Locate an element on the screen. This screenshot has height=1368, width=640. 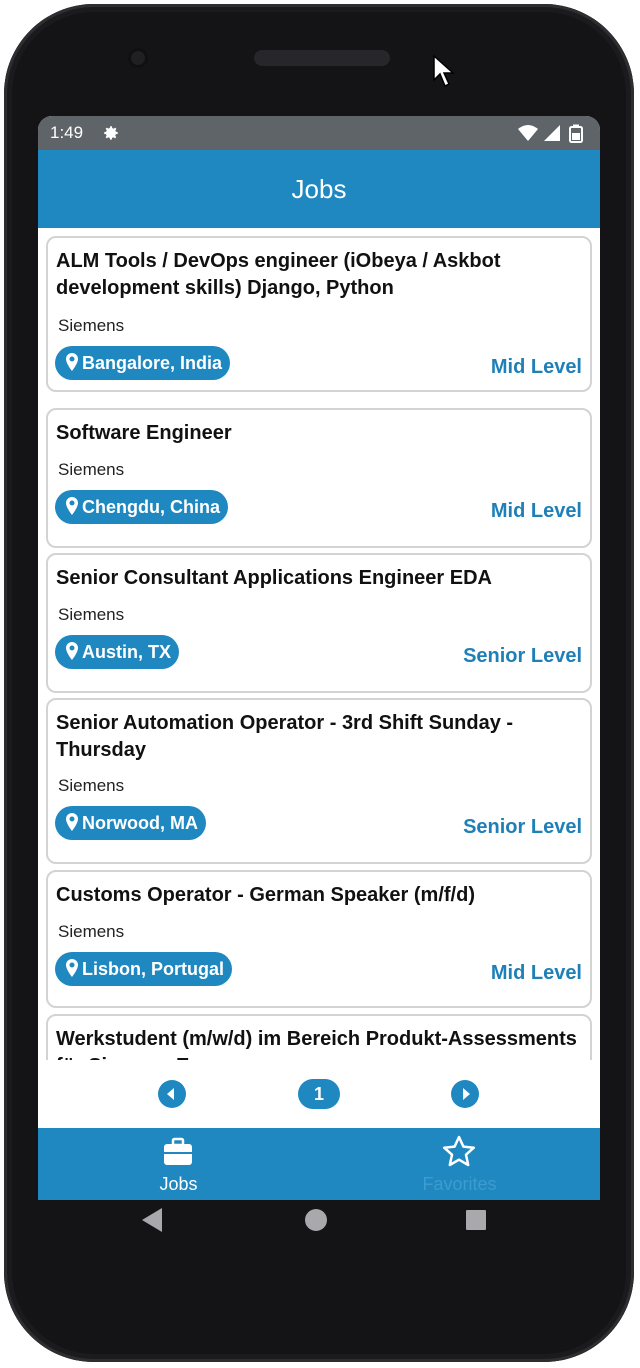
battery-icon is located at coordinates (576, 133).